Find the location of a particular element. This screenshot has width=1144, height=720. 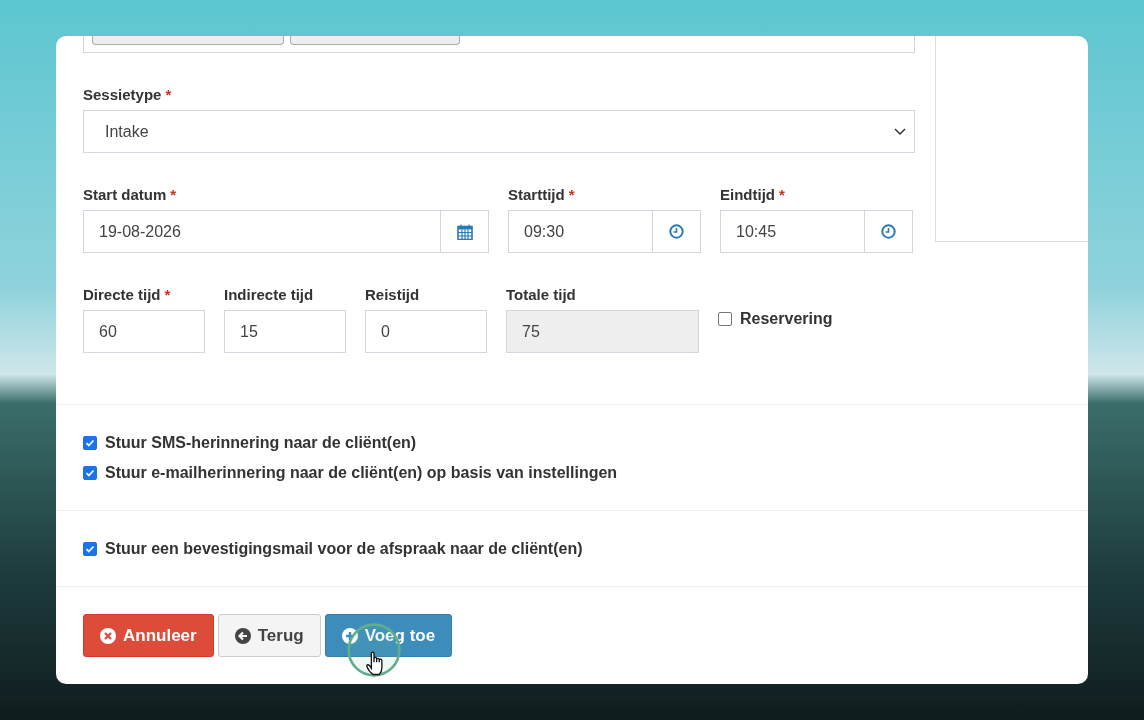

chevron-down-icon is located at coordinates (900, 131).